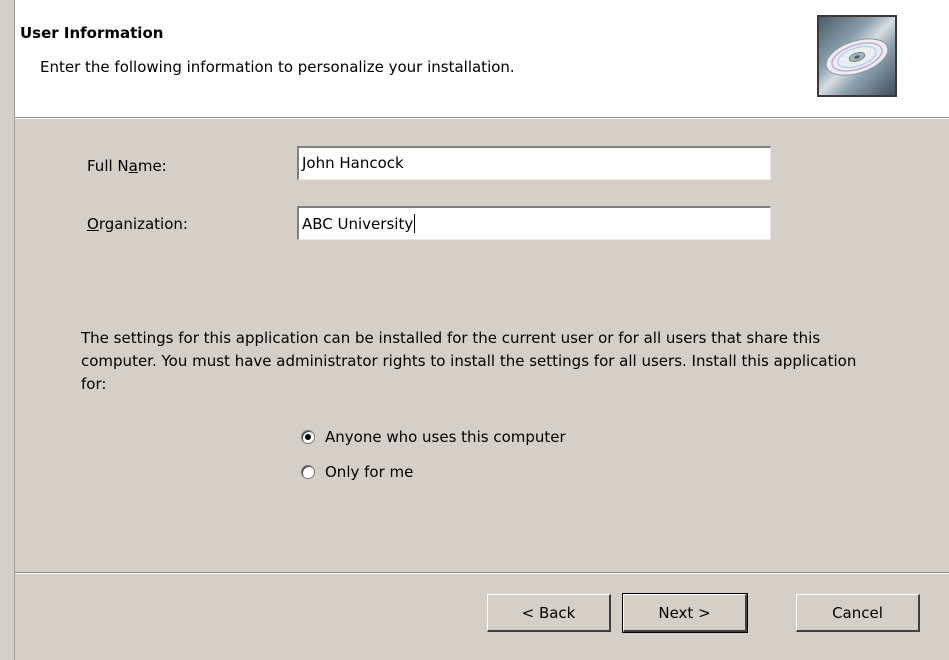  I want to click on radio-only-me: Only for me, so click(357, 472).